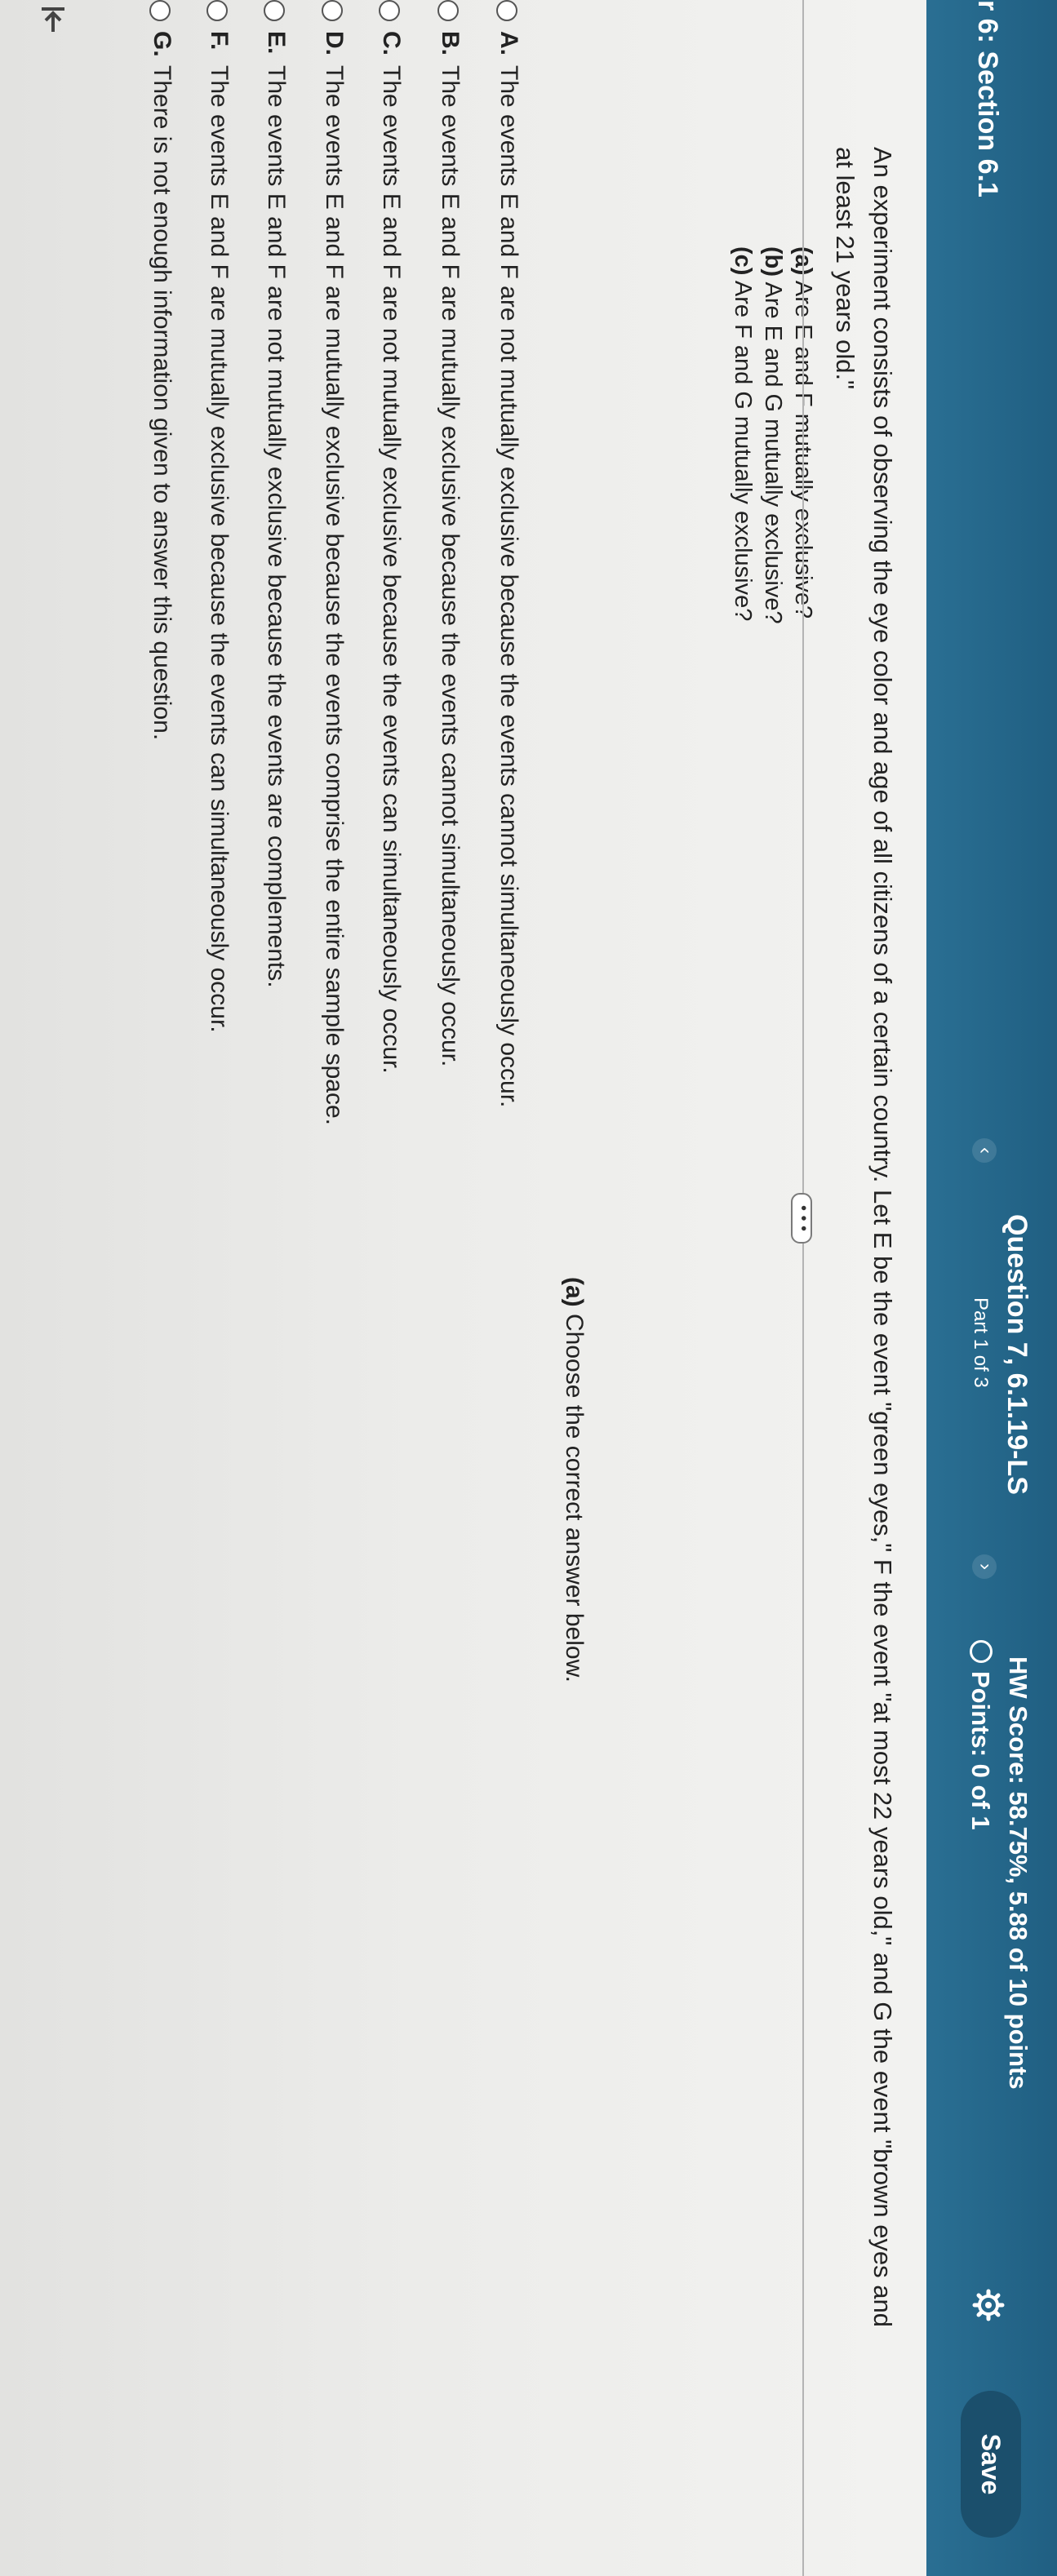 This screenshot has width=1057, height=2576. Describe the element at coordinates (574, 1498) in the screenshot. I see `answer-prompt-text: Choose the correct answer below.` at that location.